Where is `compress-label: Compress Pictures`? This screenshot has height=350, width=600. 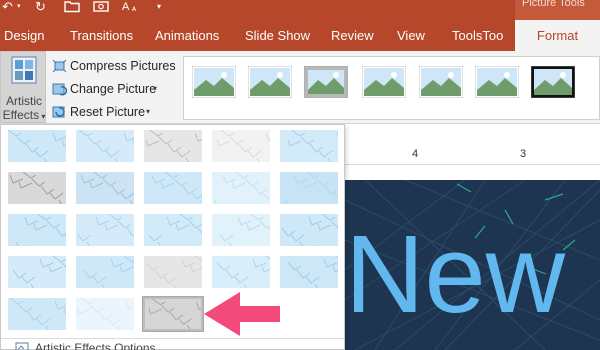
compress-label: Compress Pictures is located at coordinates (123, 66).